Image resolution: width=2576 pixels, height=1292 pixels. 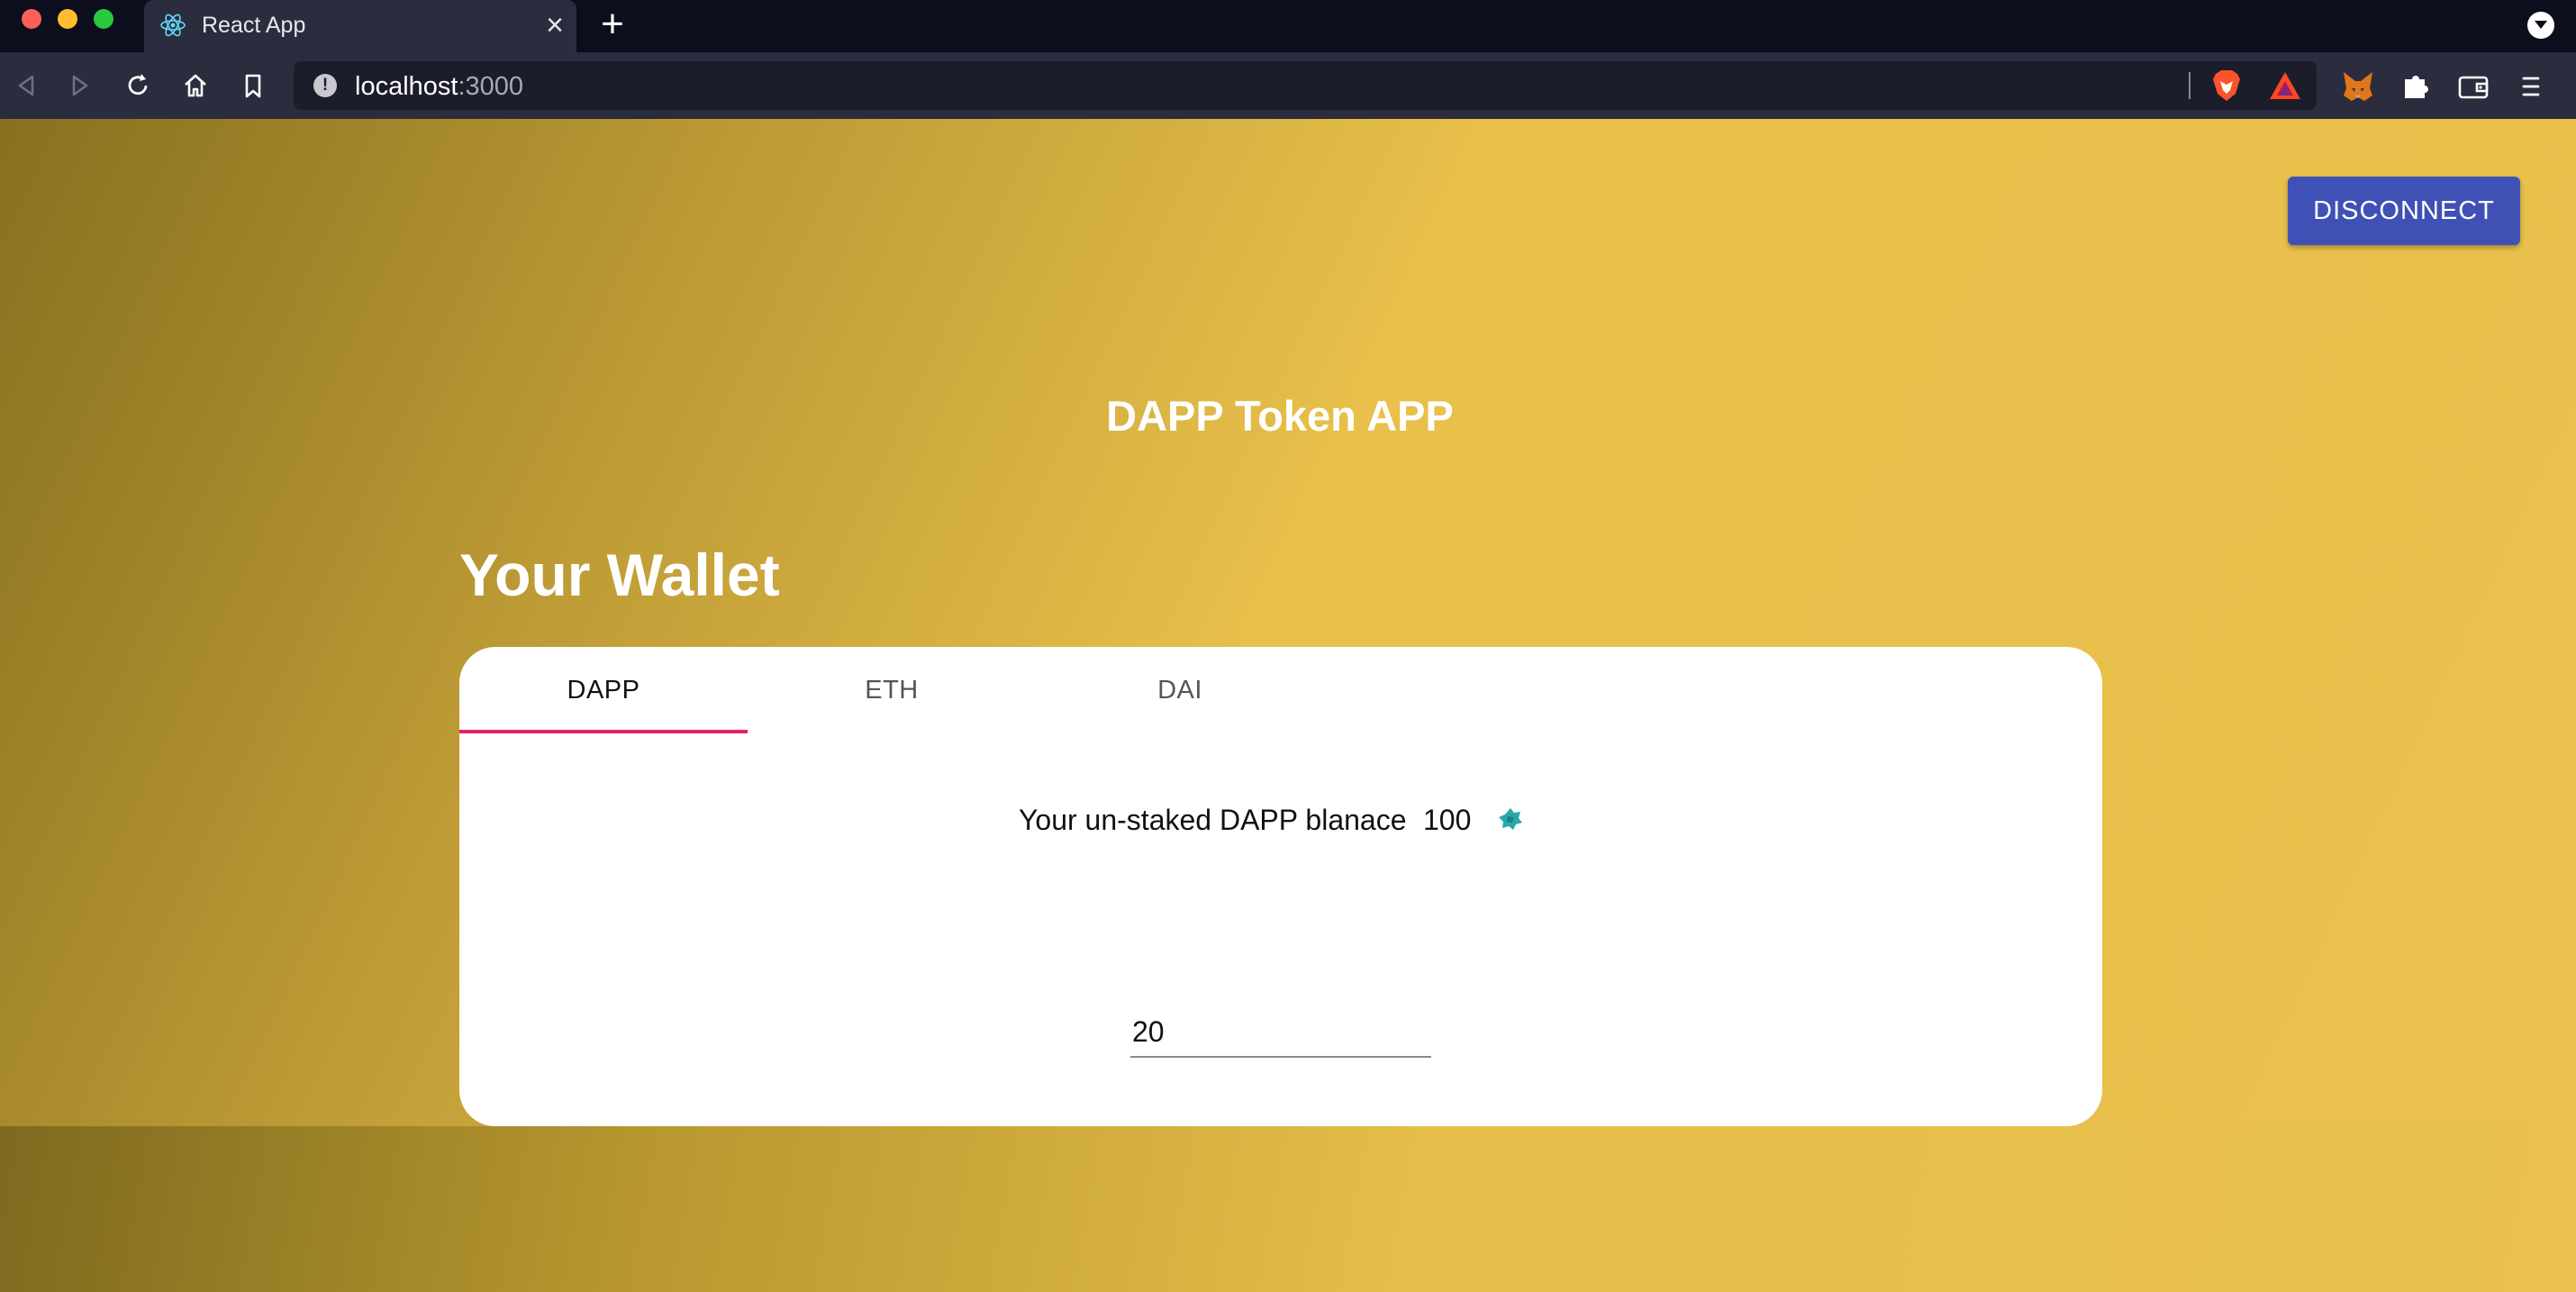 I want to click on wallet-icon, so click(x=2473, y=86).